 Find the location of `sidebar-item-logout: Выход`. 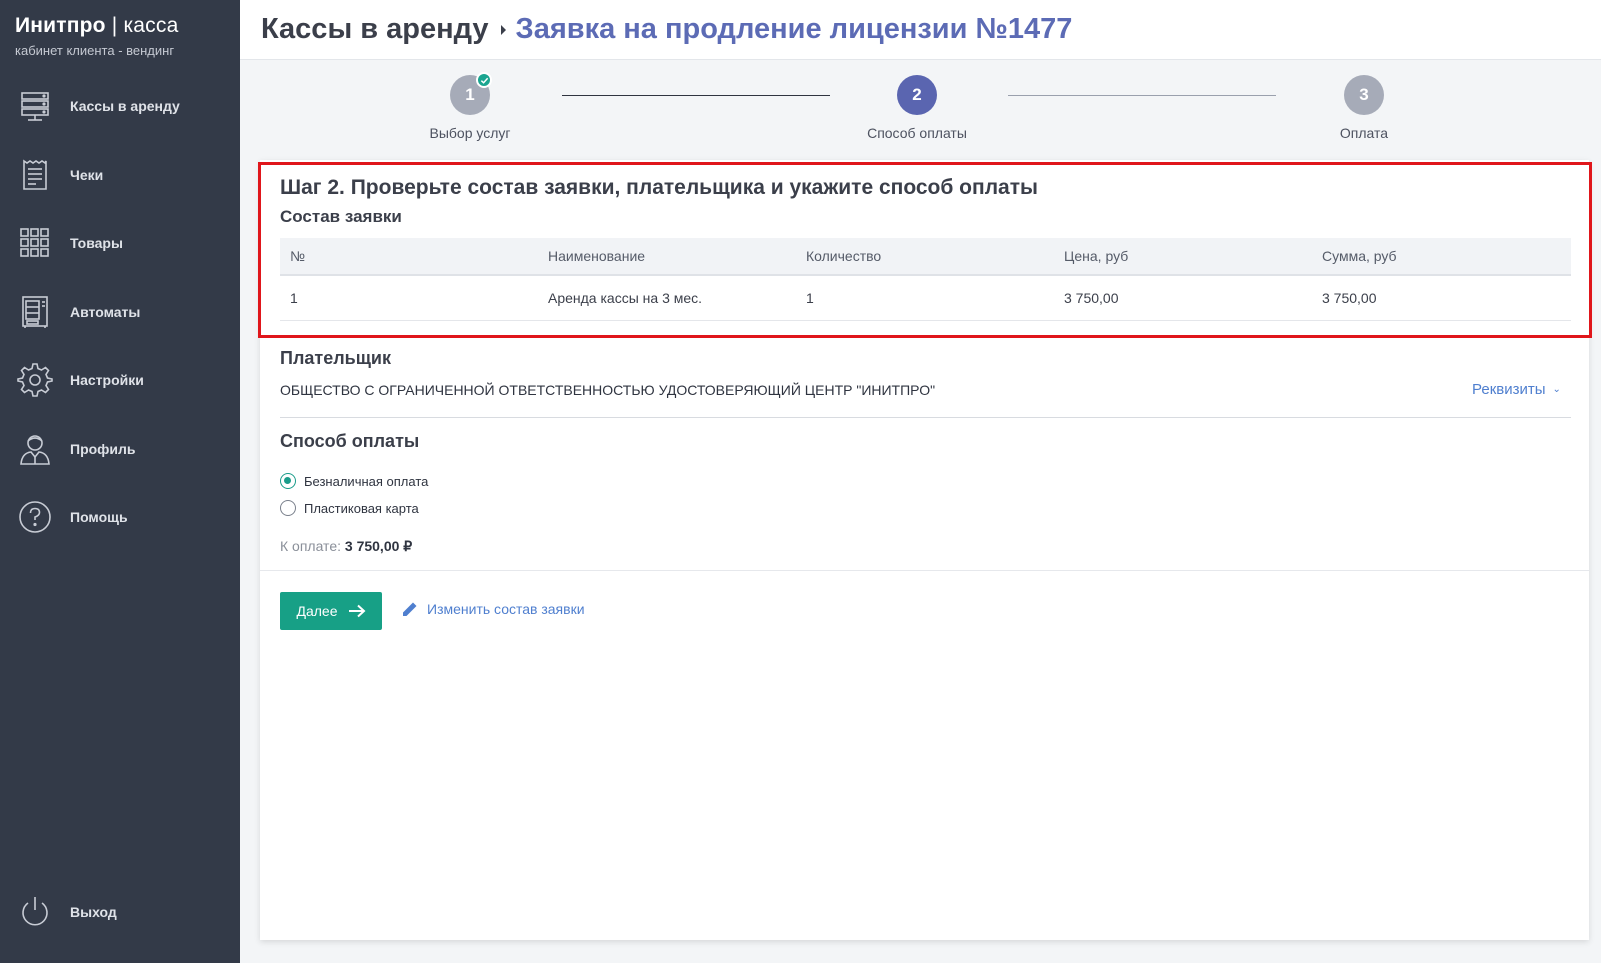

sidebar-item-logout: Выход is located at coordinates (120, 912).